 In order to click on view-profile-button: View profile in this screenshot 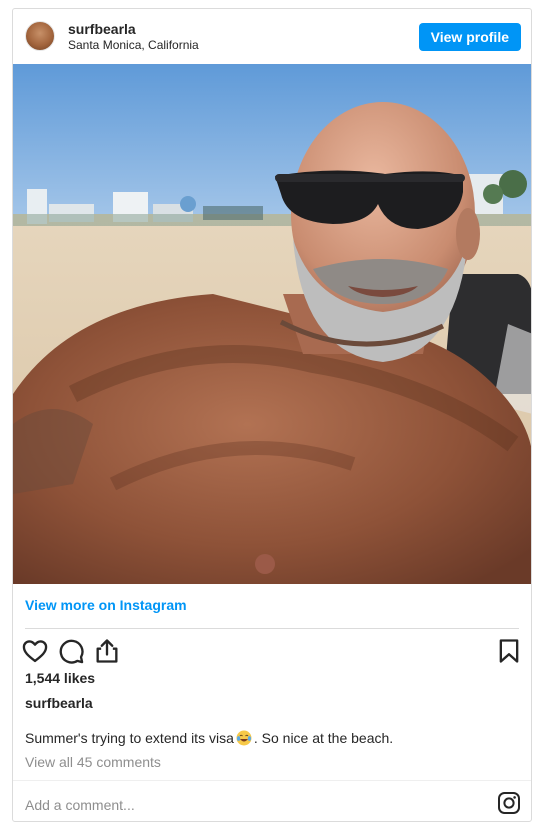, I will do `click(469, 37)`.